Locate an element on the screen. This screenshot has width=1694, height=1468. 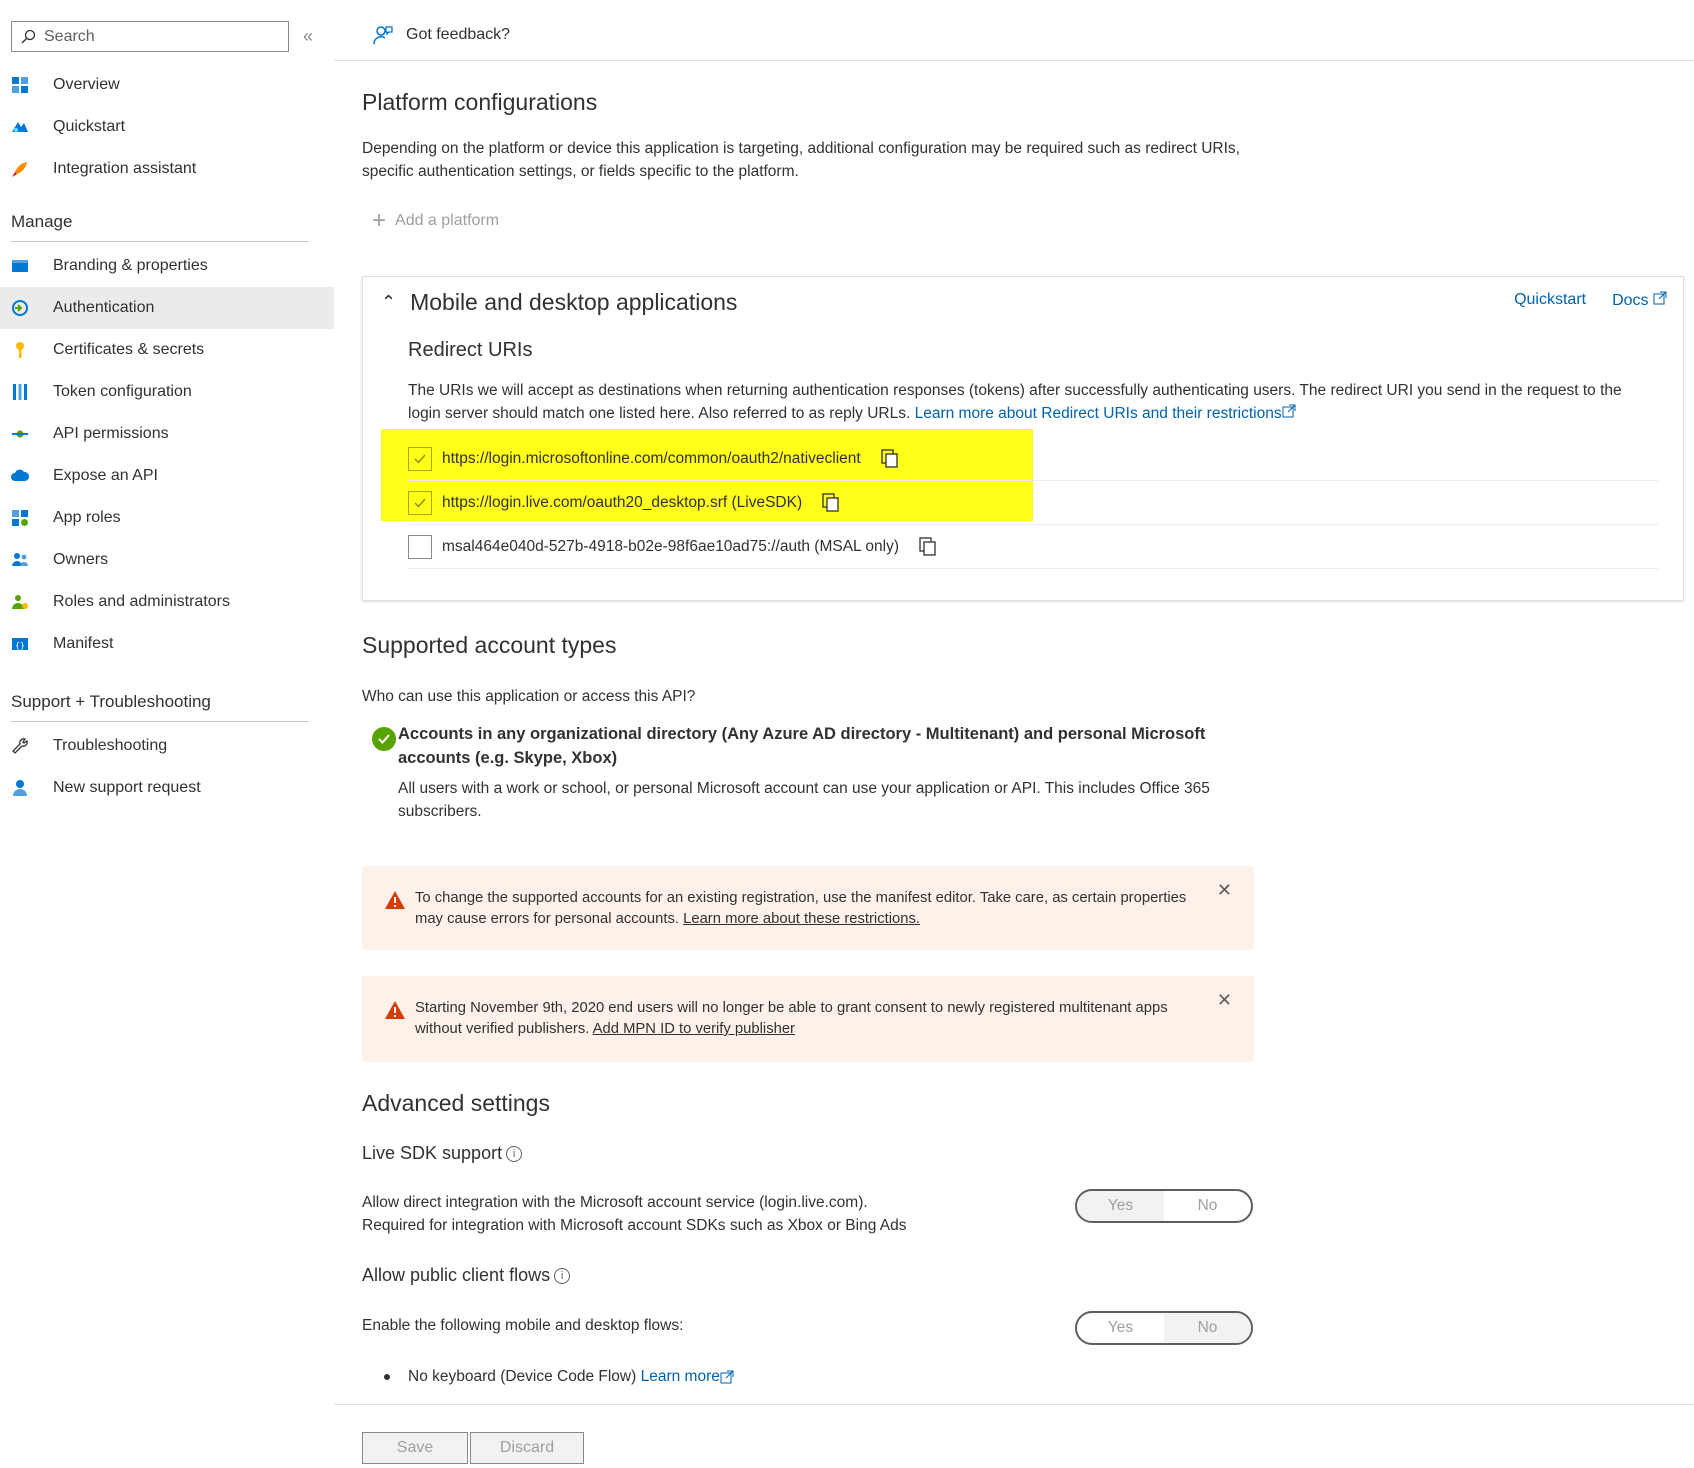
add-platform-button: + Add a platform is located at coordinates (435, 221).